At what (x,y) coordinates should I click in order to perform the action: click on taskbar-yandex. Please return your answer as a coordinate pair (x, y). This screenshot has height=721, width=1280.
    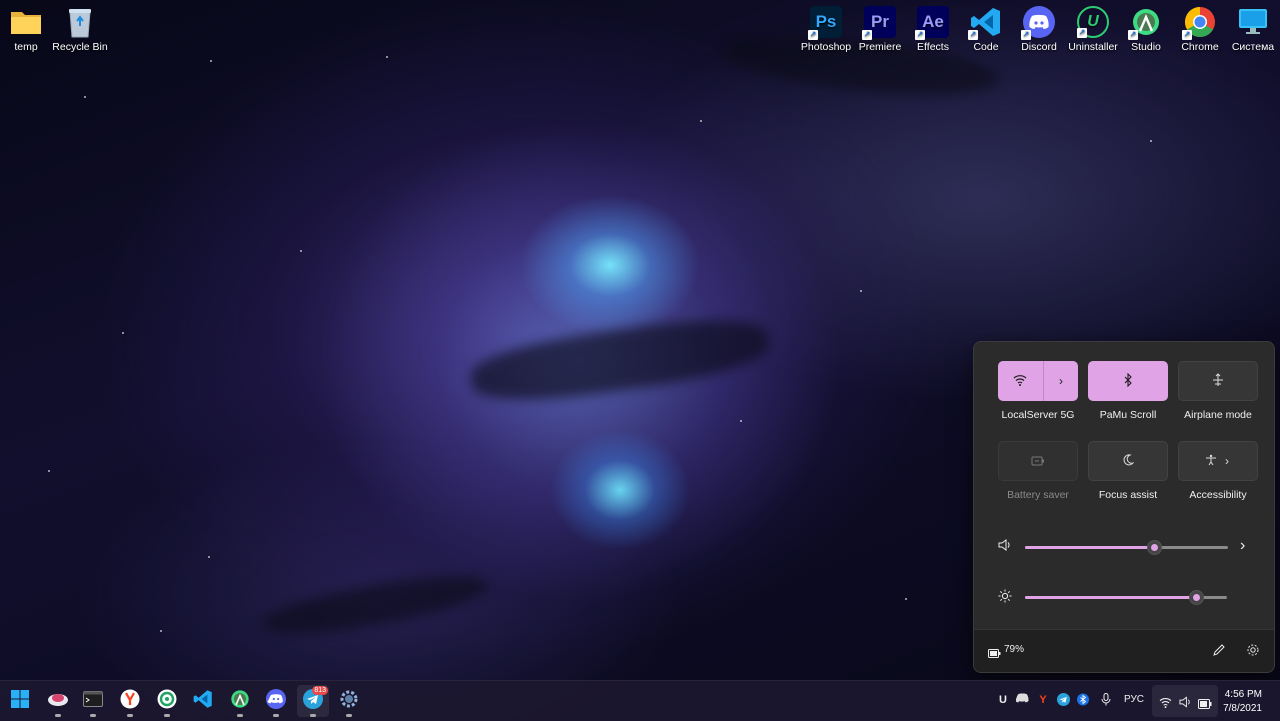
    Looking at the image, I should click on (130, 701).